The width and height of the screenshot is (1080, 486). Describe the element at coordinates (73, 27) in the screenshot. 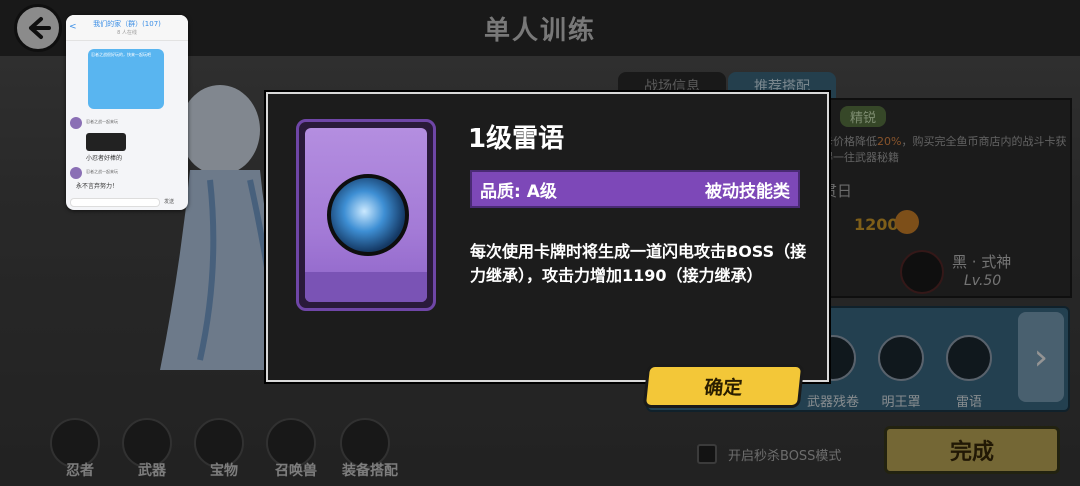

I see `chat-back-icon: <` at that location.